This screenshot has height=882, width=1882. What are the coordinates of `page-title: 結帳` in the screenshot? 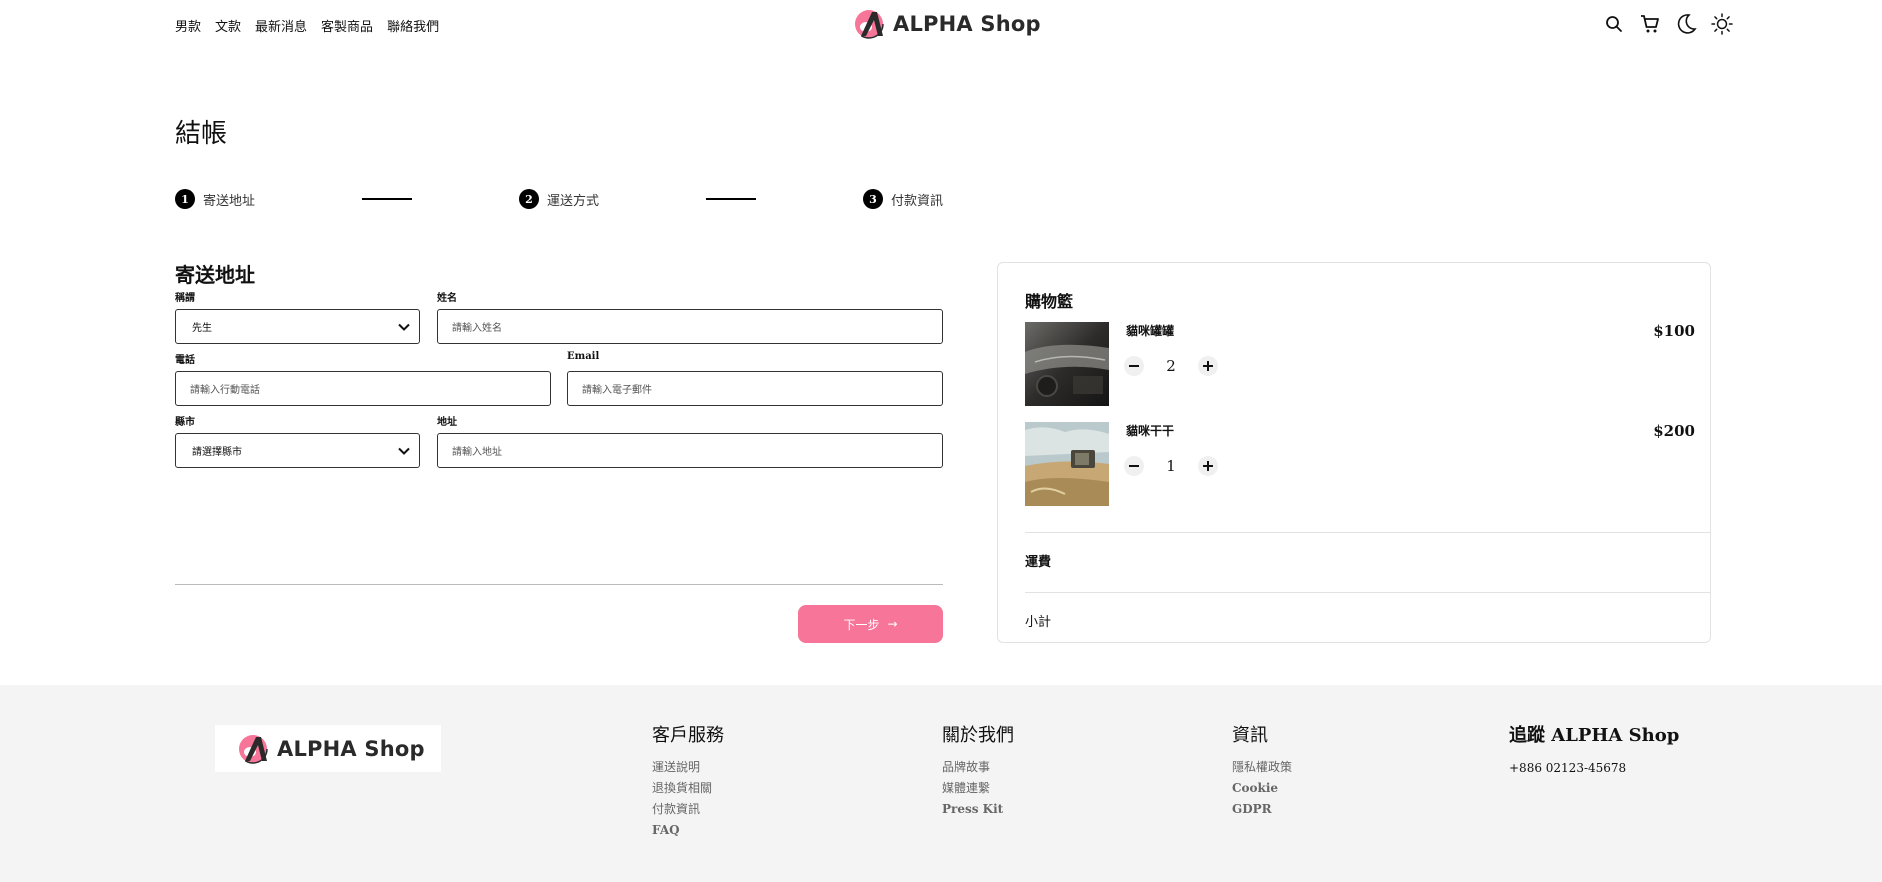 It's located at (201, 134).